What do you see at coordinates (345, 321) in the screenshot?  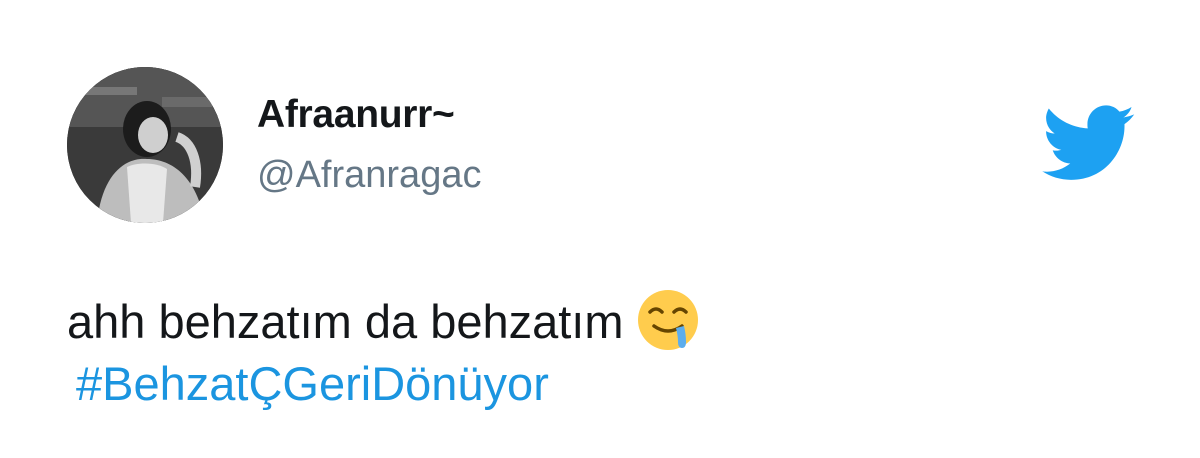 I see `tweet-body: ahh behzatım da behzatım` at bounding box center [345, 321].